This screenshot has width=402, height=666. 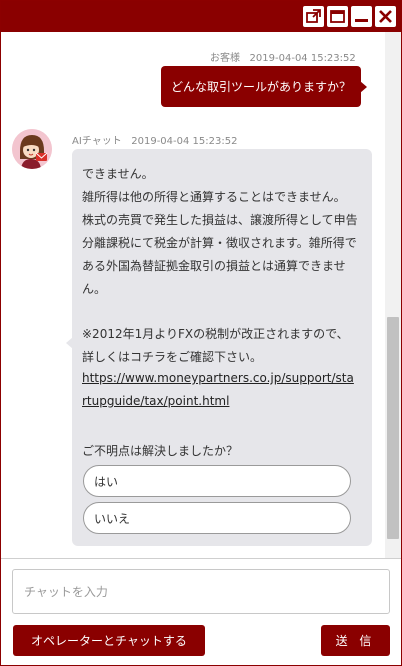 I want to click on choice-no-label: いいえ, so click(x=112, y=518).